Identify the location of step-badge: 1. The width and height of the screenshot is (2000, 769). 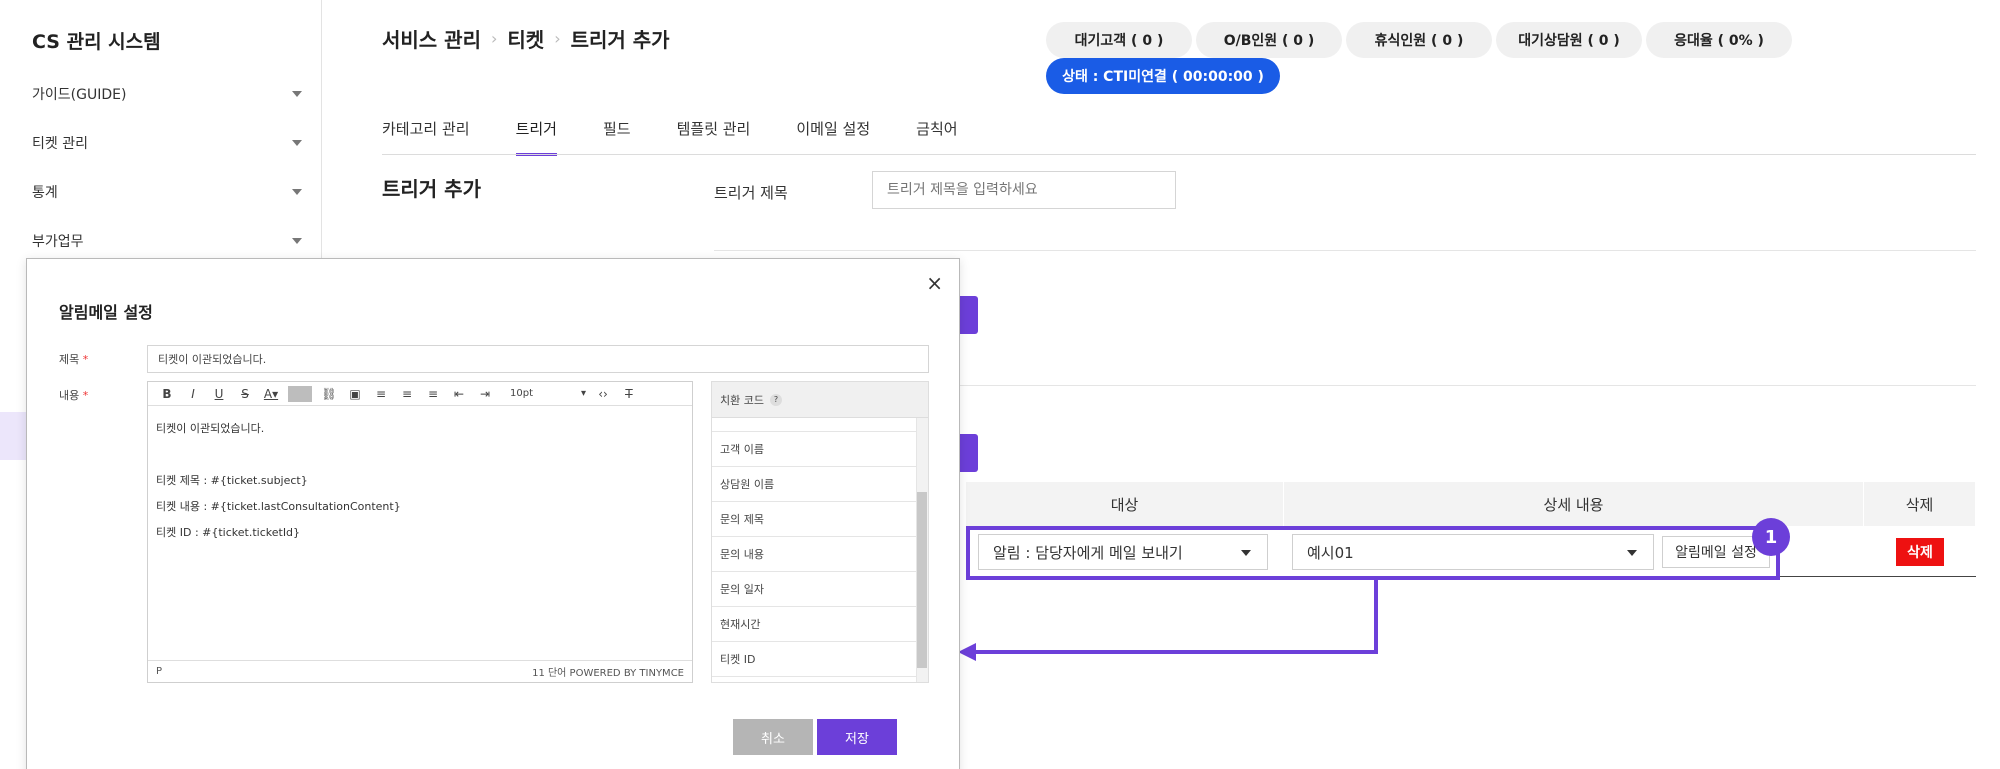
(1771, 537).